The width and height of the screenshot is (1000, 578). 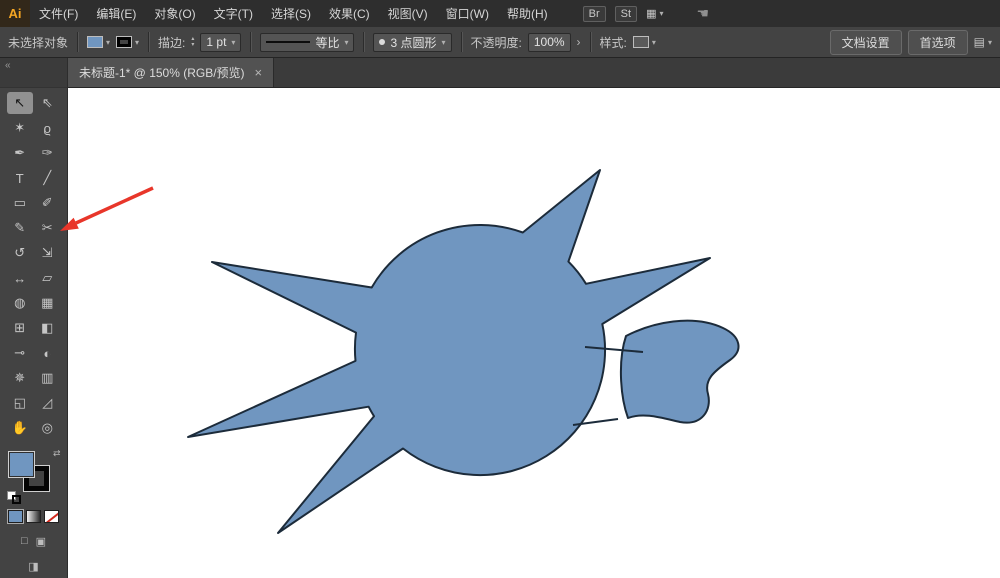 What do you see at coordinates (47, 428) in the screenshot?
I see `zoom-tool: ◎` at bounding box center [47, 428].